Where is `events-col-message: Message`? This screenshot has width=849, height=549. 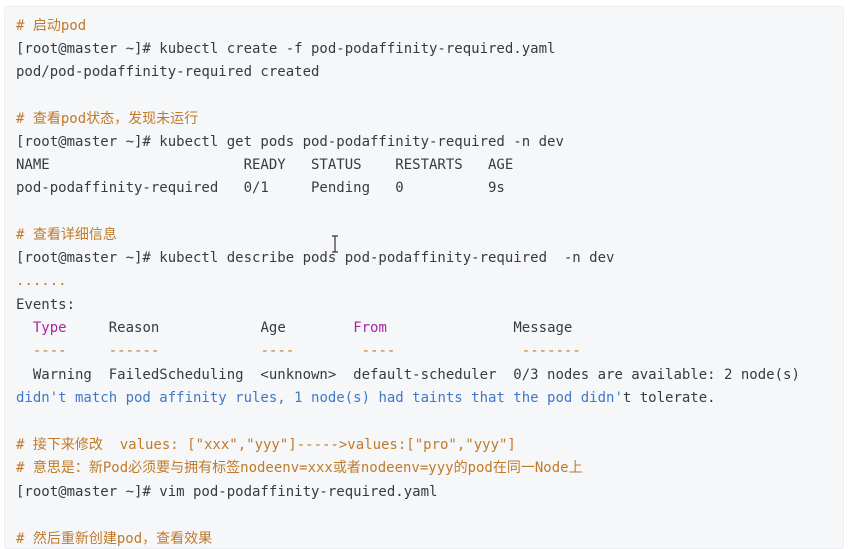
events-col-message: Message is located at coordinates (543, 328).